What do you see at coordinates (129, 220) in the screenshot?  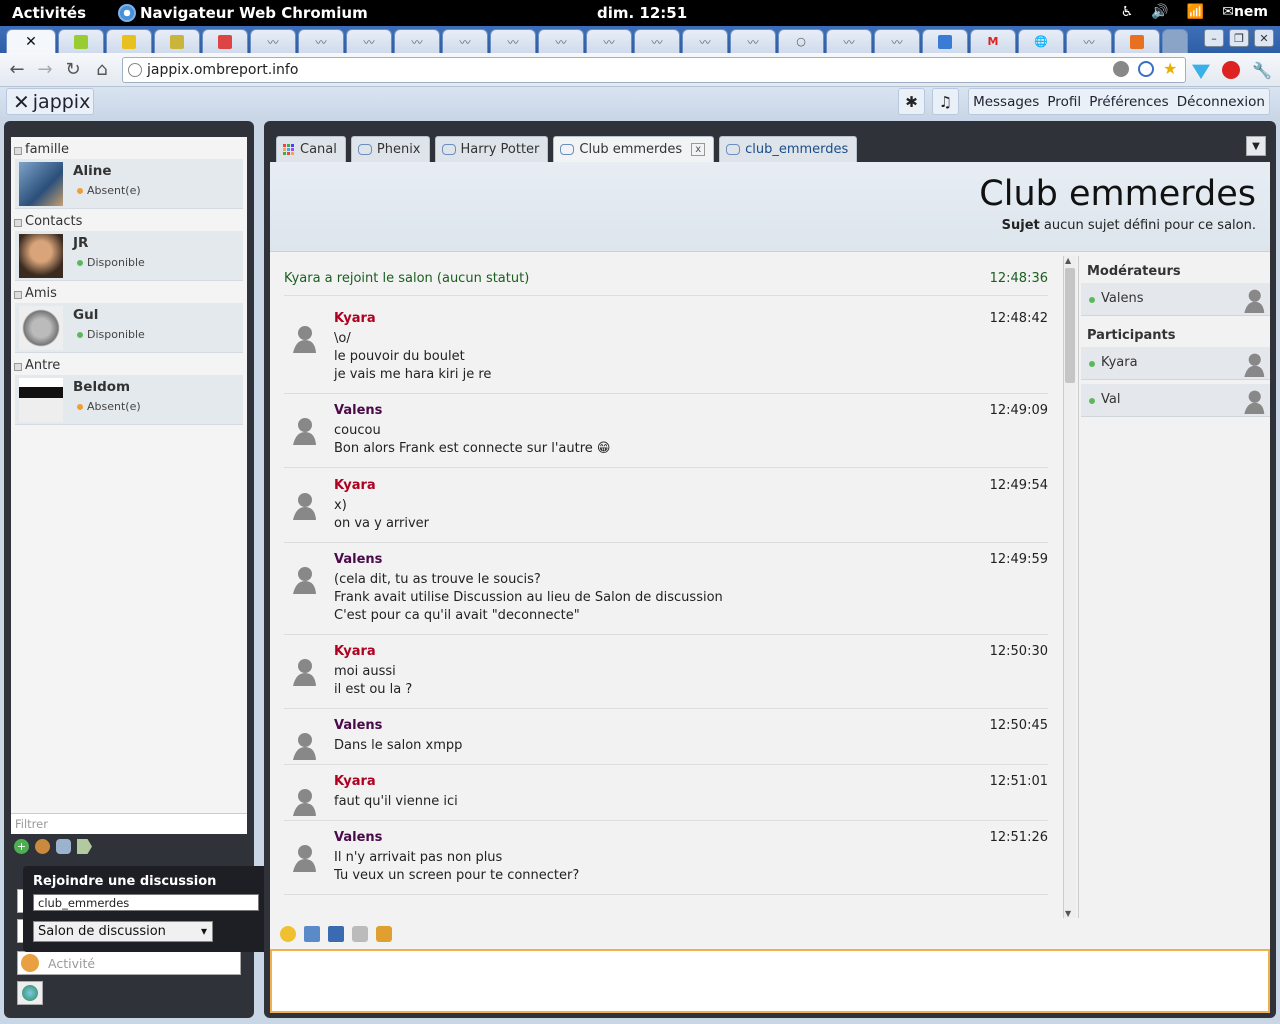 I see `roster-group: Contacts` at bounding box center [129, 220].